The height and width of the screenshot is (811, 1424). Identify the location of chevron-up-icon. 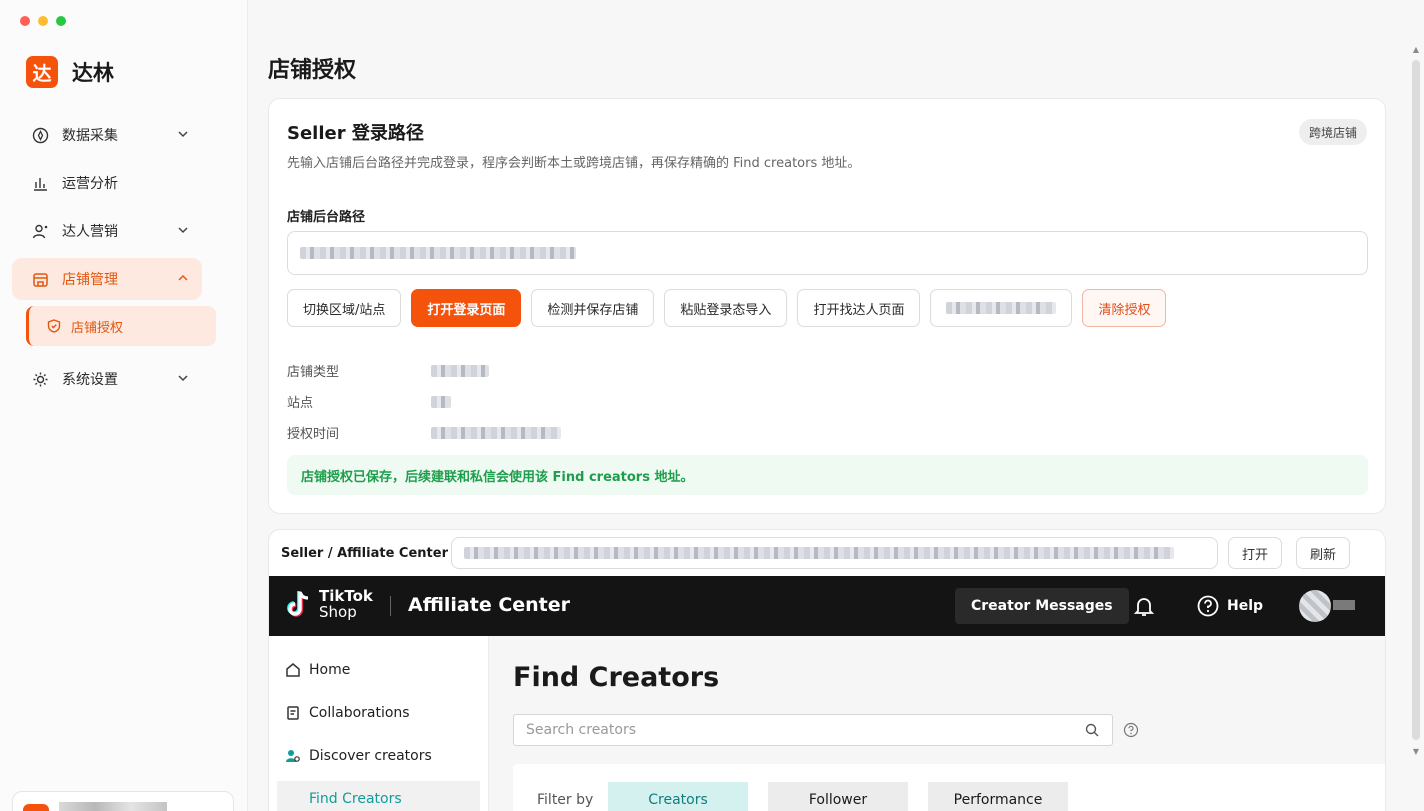
(183, 277).